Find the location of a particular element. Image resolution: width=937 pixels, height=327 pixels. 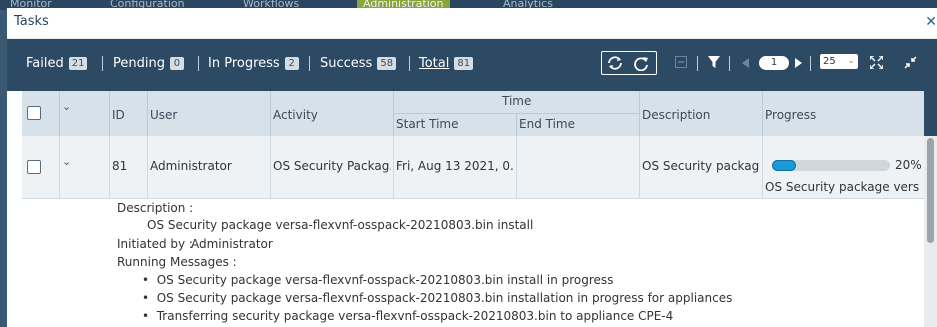

in-progress-filter: In Progress 2 is located at coordinates (253, 63).